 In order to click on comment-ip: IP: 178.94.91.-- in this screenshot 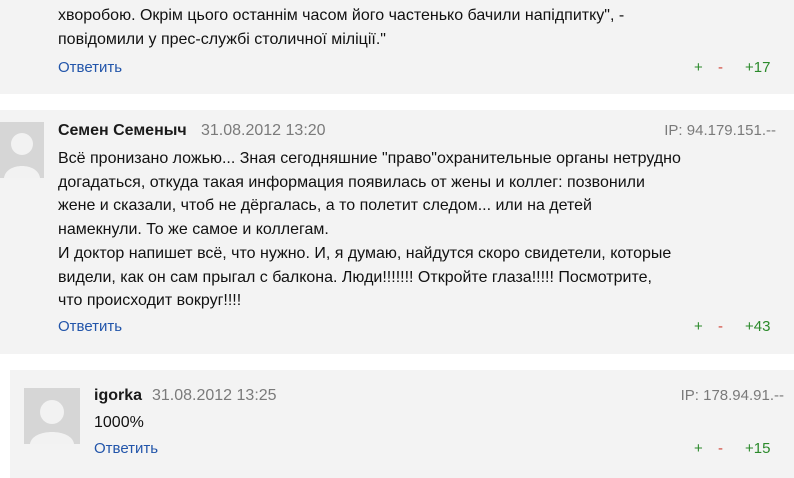, I will do `click(732, 395)`.